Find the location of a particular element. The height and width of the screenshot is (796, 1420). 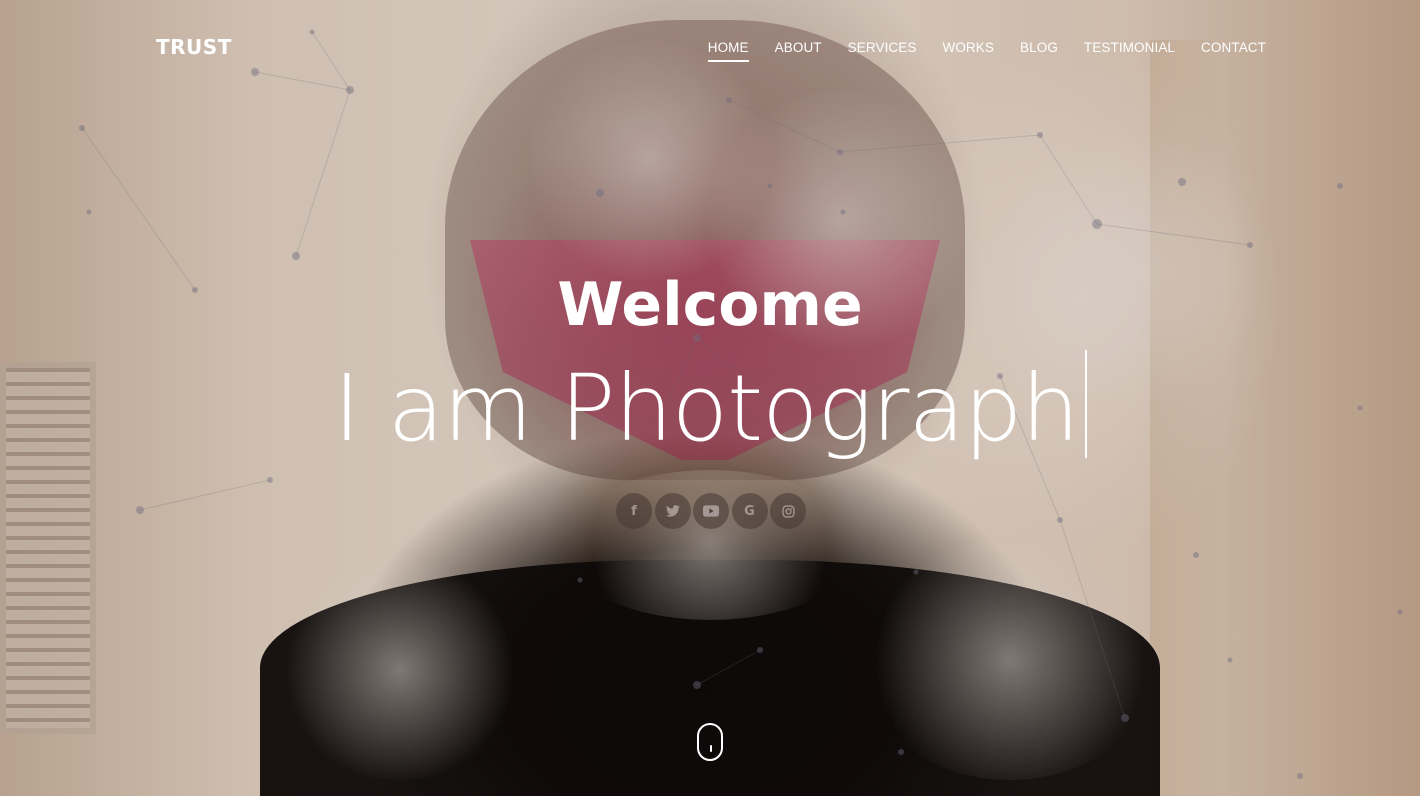

nav-item-blog: BLOG is located at coordinates (1039, 51).